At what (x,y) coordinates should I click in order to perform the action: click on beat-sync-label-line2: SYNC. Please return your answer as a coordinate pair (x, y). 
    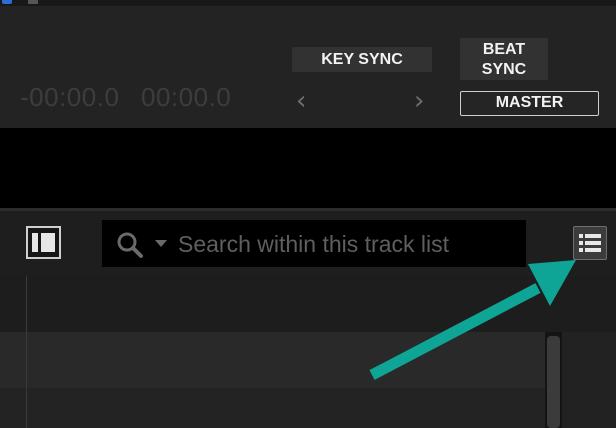
    Looking at the image, I should click on (504, 69).